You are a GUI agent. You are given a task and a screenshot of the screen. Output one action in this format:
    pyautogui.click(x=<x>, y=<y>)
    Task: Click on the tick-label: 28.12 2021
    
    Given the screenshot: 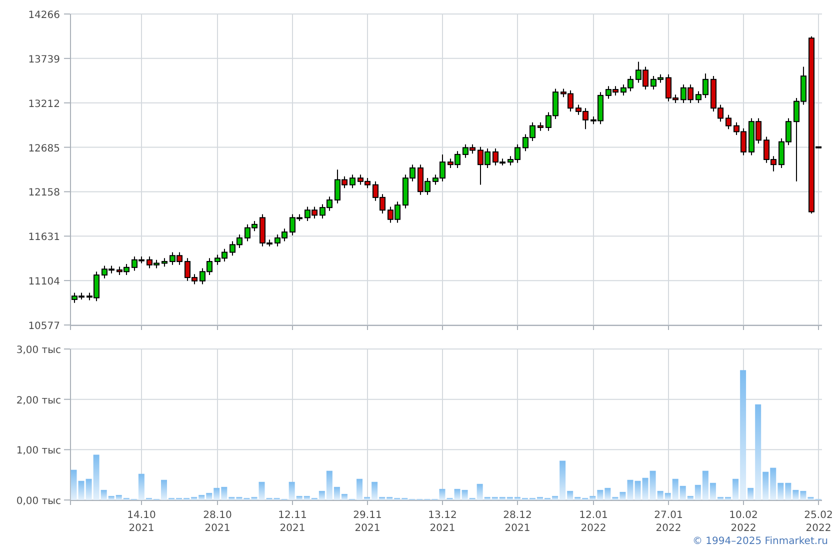 What is the action you would take?
    pyautogui.click(x=517, y=522)
    